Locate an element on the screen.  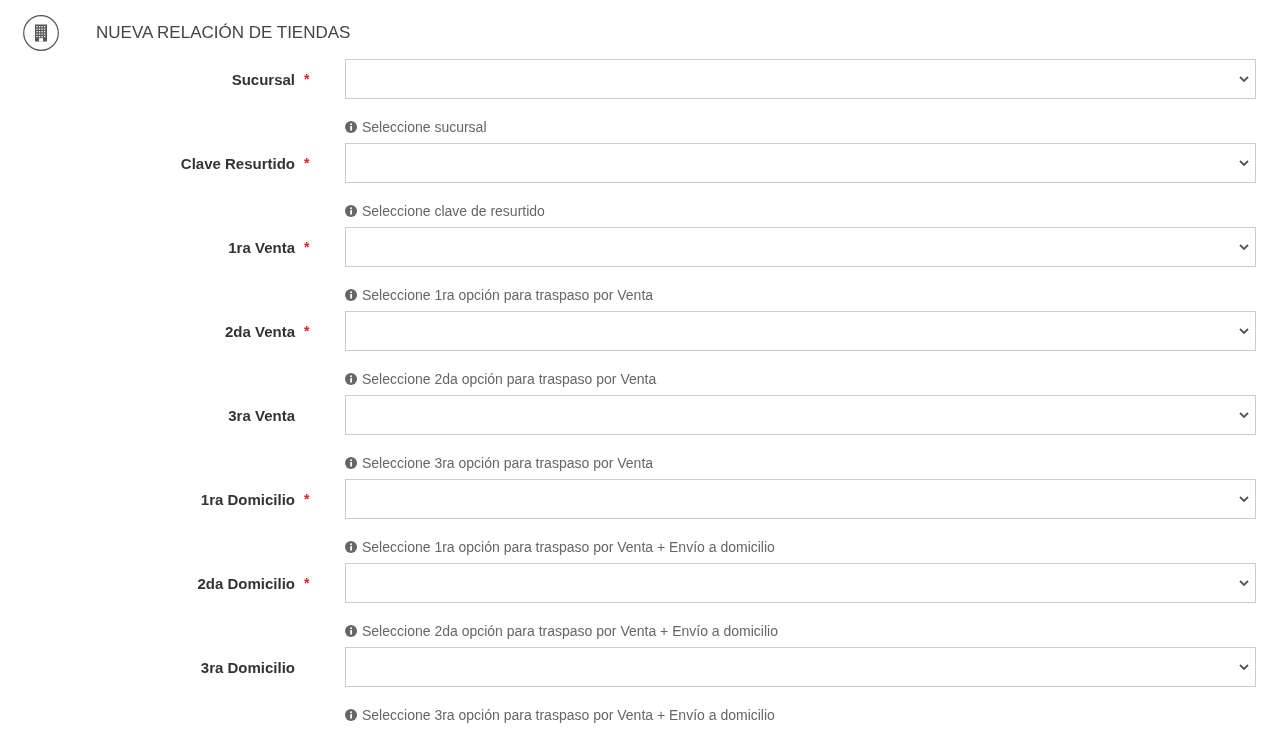
field-label: 3ra Venta is located at coordinates (261, 415).